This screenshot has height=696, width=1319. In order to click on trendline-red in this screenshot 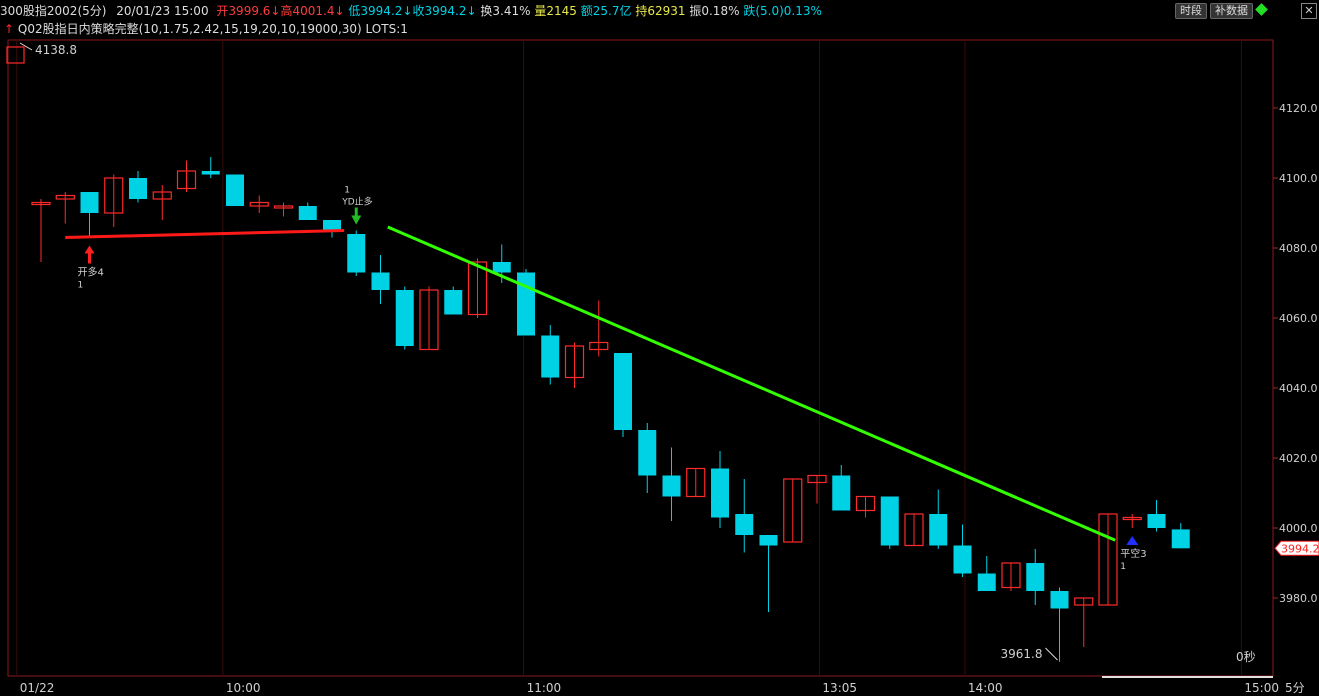, I will do `click(205, 234)`.